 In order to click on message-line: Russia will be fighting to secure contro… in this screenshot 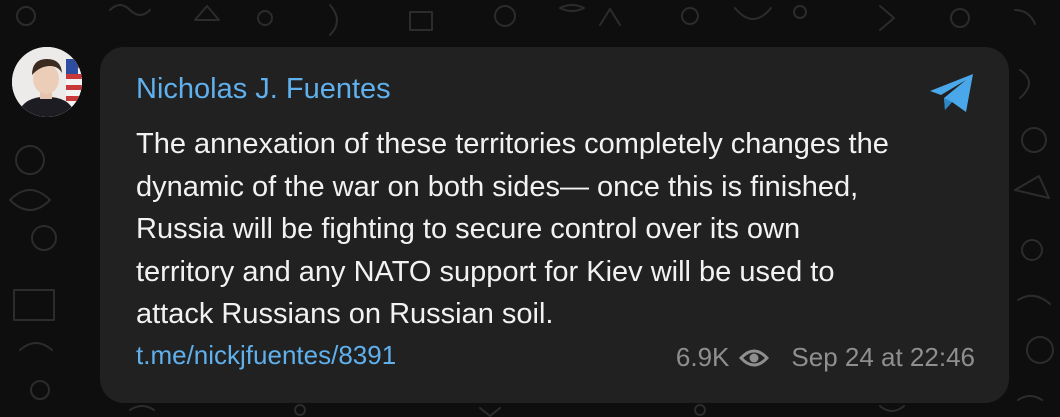, I will do `click(468, 229)`.